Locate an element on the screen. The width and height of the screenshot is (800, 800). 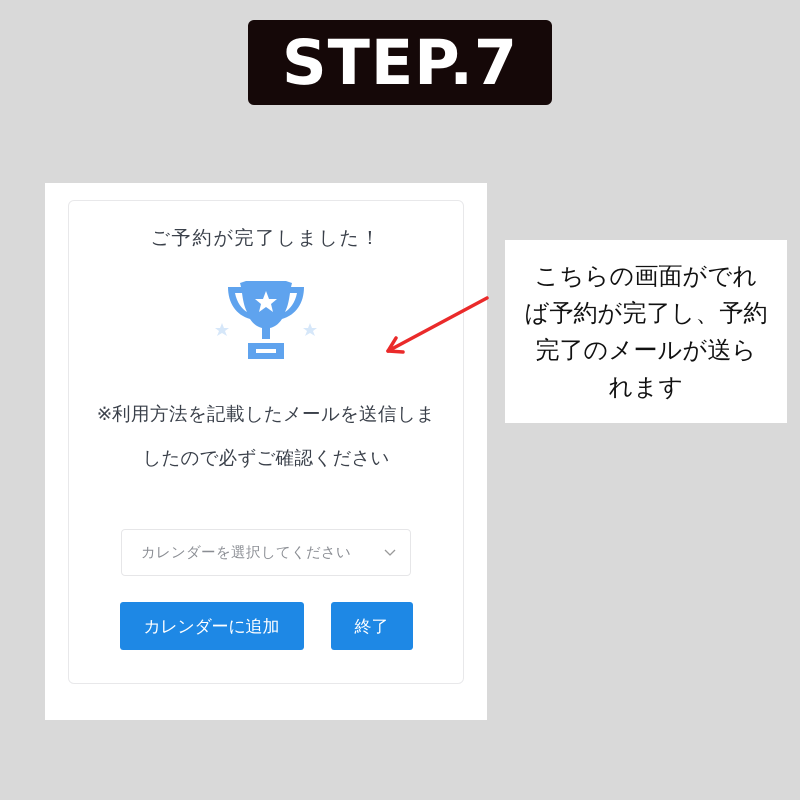
action-button: カレンダーに追加 is located at coordinates (212, 626).